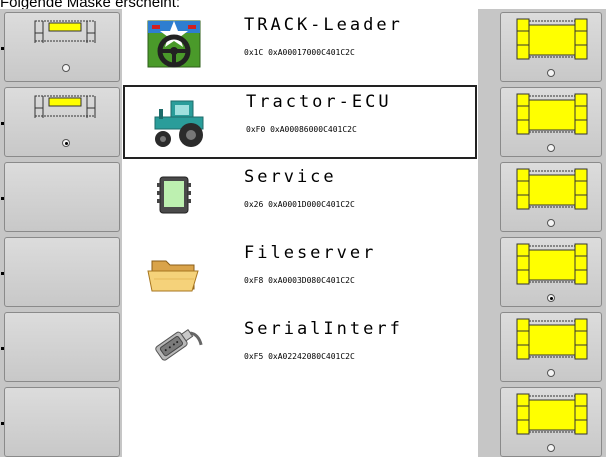  I want to click on device-address: 0xF0 0xA00086000C401C2C, so click(301, 129).